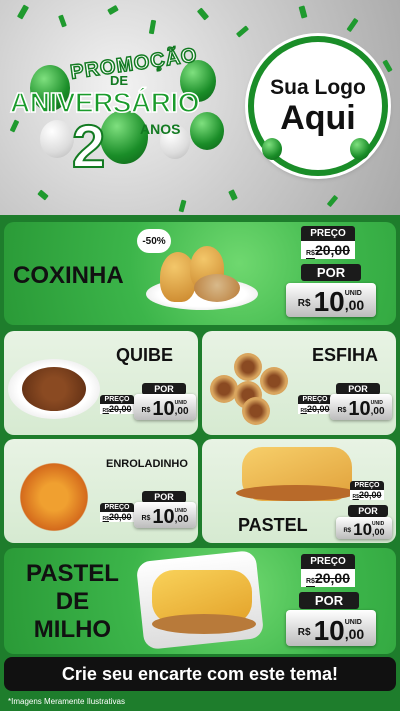 This screenshot has width=400, height=711. Describe the element at coordinates (299, 383) in the screenshot. I see `product-panel-esfiha: ESFIHA POR PREÇO R$20,00 R$ 10 UNID ,00` at that location.